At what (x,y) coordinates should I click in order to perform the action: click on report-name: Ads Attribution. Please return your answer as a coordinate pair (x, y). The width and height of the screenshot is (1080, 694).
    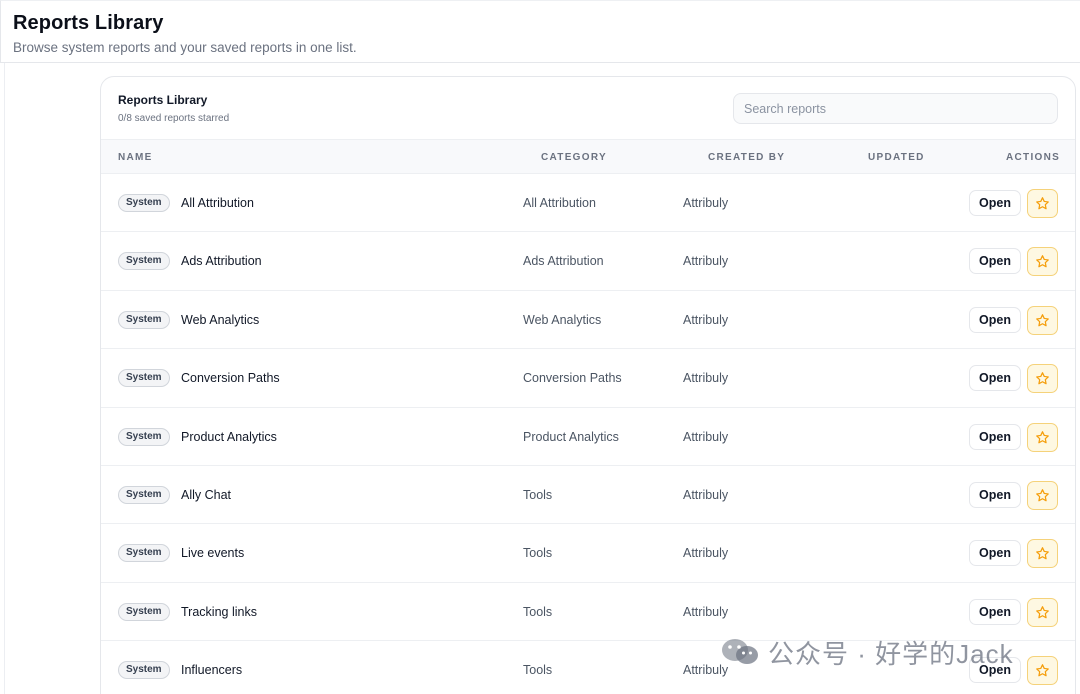
    Looking at the image, I should click on (221, 261).